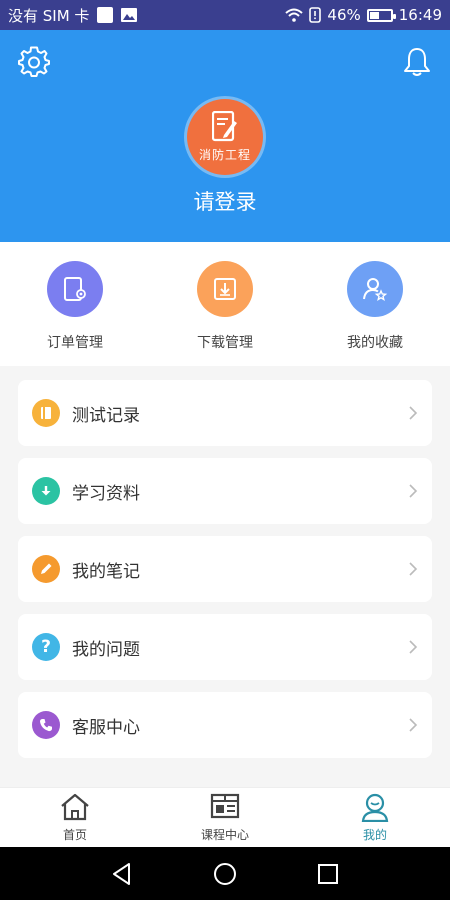  Describe the element at coordinates (225, 647) in the screenshot. I see `my-questions-item: ? 我的问题` at that location.